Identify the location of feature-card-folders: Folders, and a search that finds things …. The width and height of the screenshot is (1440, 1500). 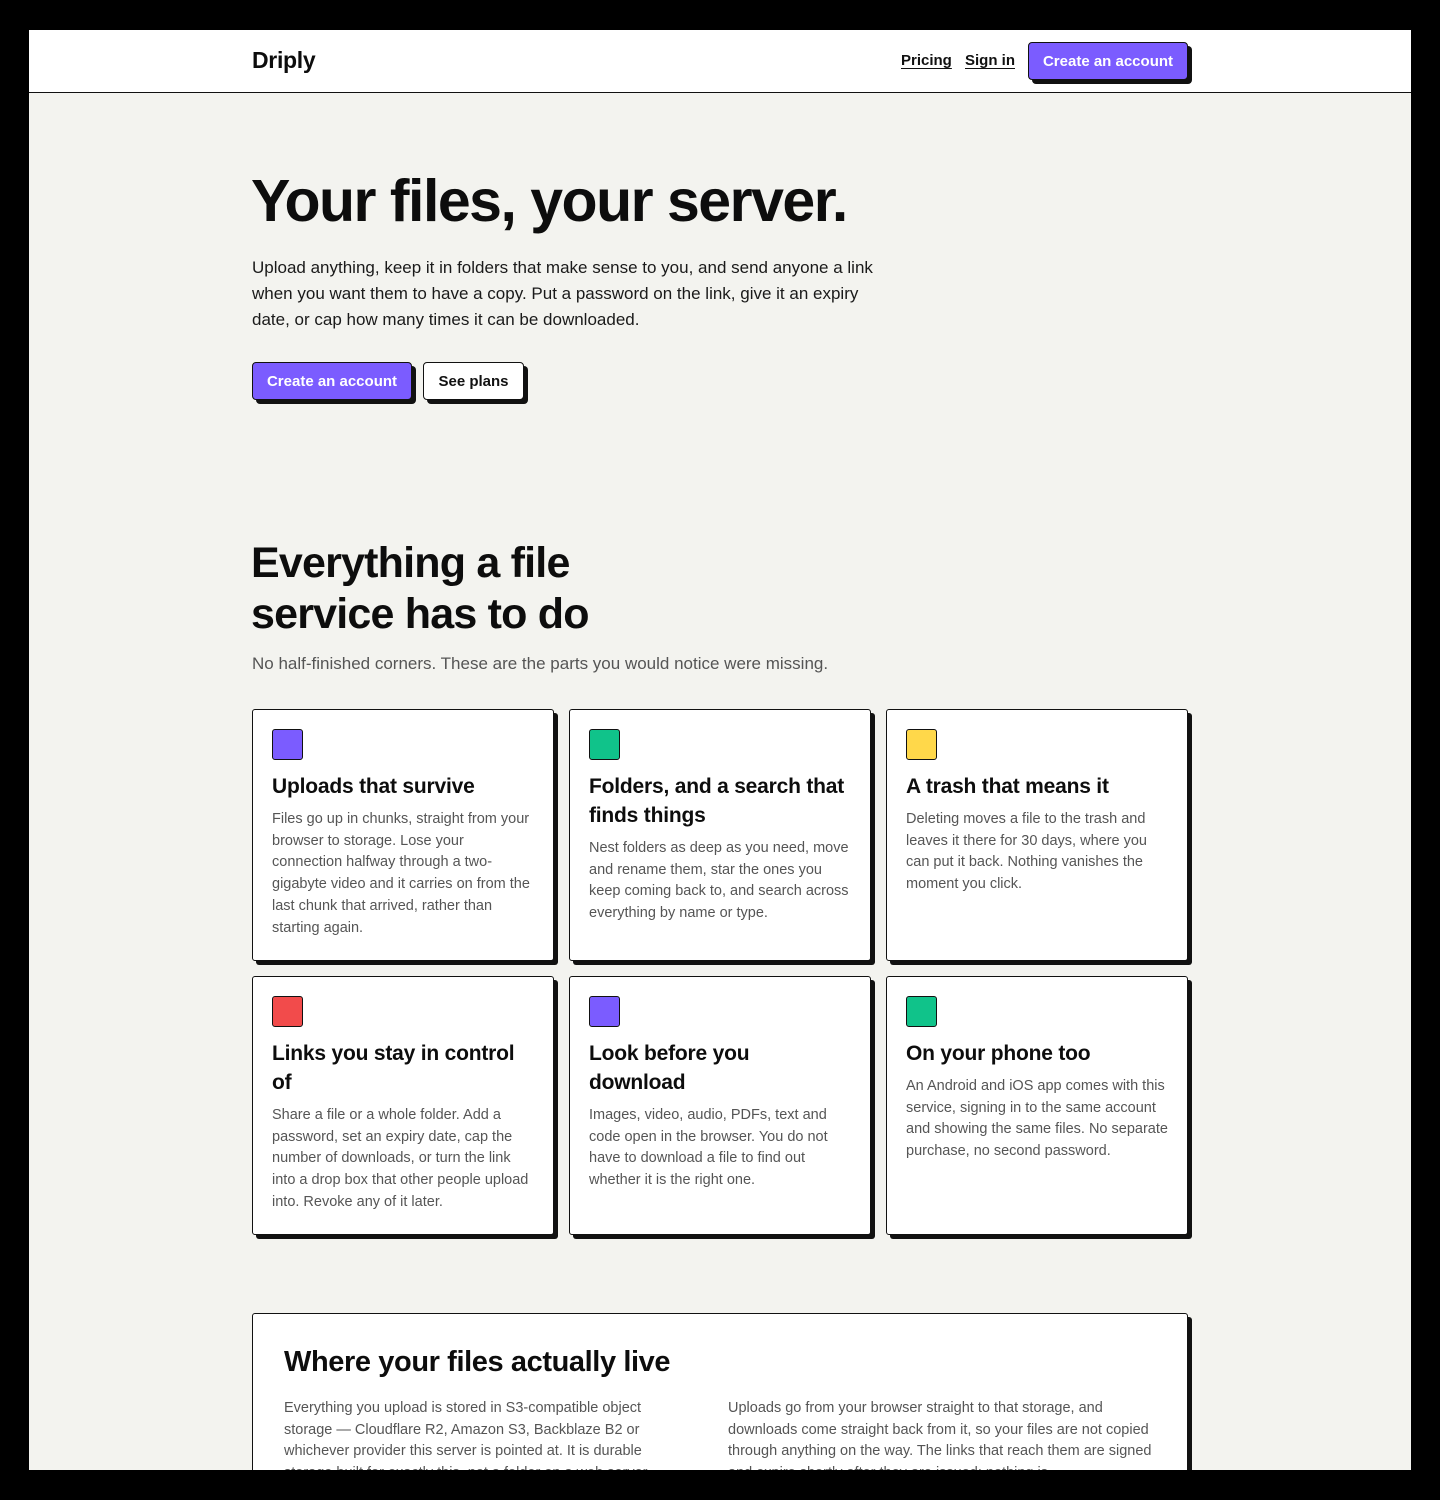
(720, 835).